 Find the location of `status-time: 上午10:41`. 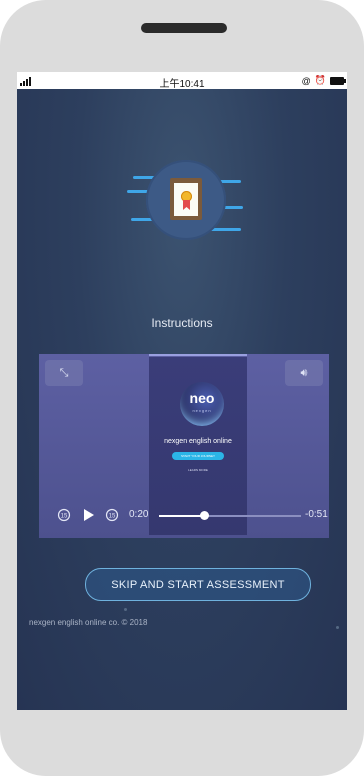

status-time: 上午10:41 is located at coordinates (182, 84).